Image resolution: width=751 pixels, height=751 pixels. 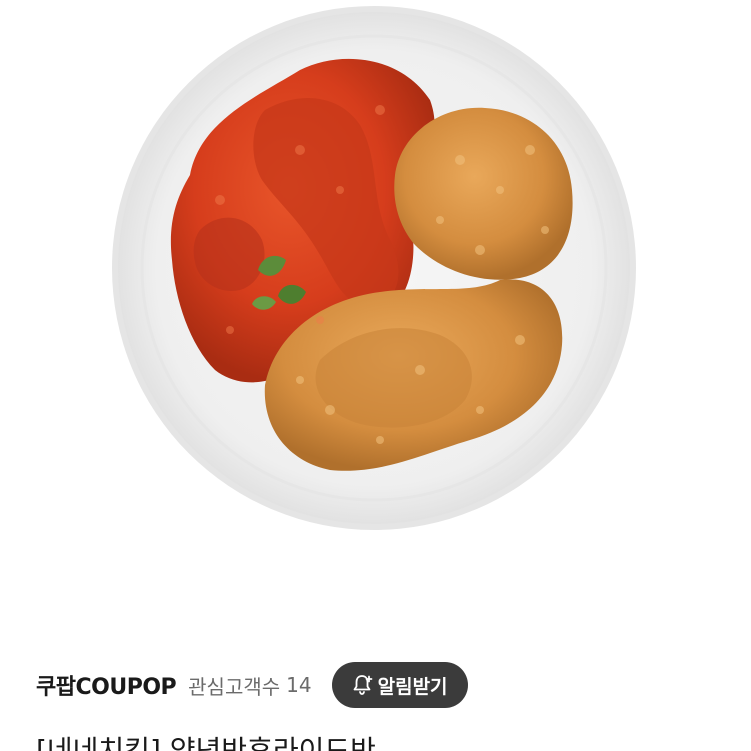 What do you see at coordinates (362, 685) in the screenshot?
I see `bell-plus-icon` at bounding box center [362, 685].